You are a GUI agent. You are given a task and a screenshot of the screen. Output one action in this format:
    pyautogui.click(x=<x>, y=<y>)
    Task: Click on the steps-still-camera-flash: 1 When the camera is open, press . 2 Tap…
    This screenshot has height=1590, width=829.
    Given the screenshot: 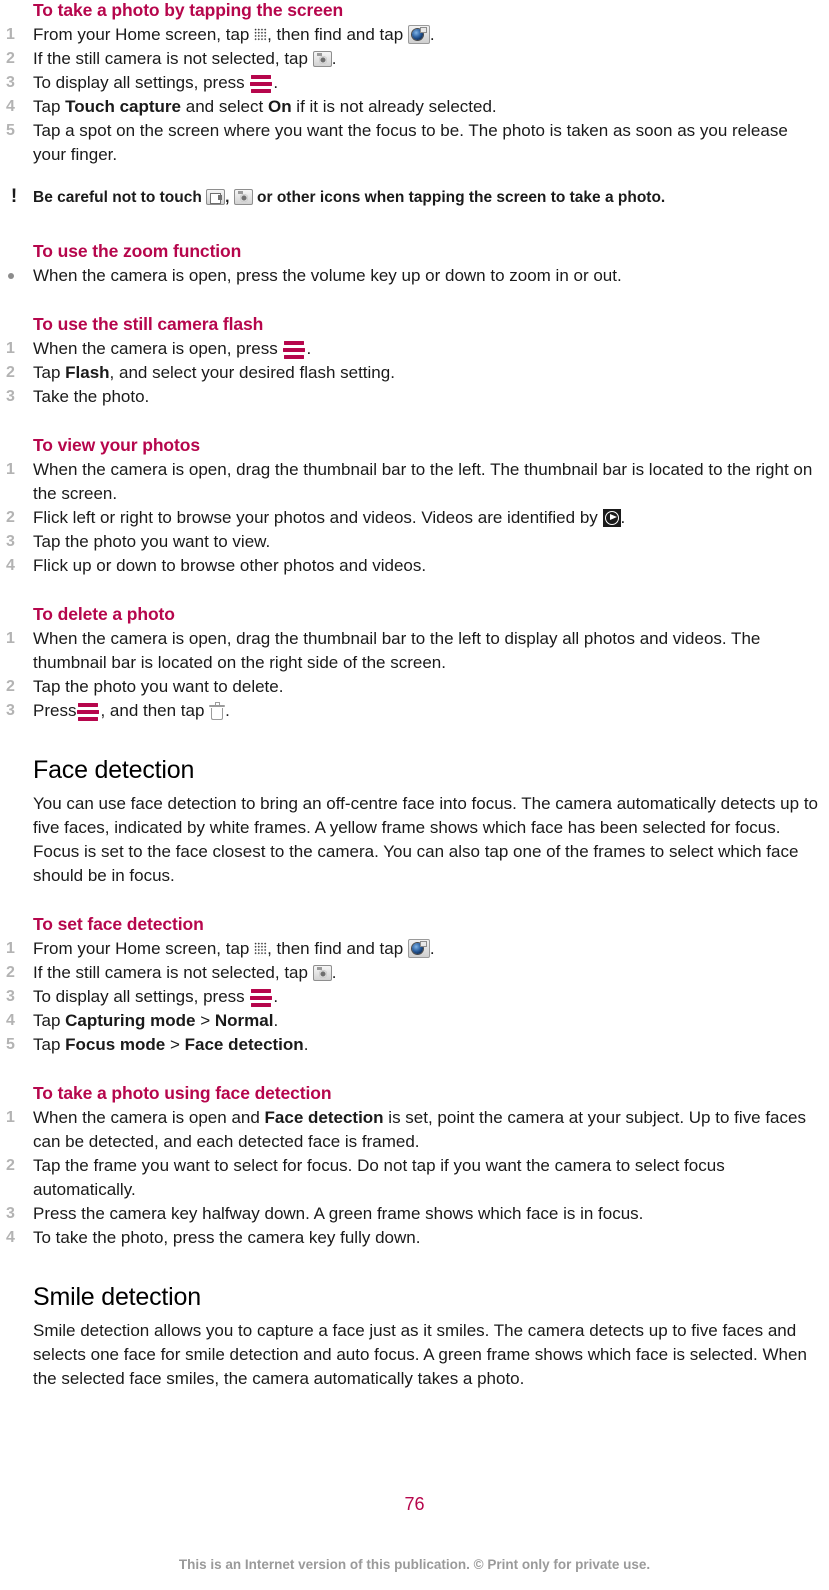 What is the action you would take?
    pyautogui.click(x=414, y=373)
    